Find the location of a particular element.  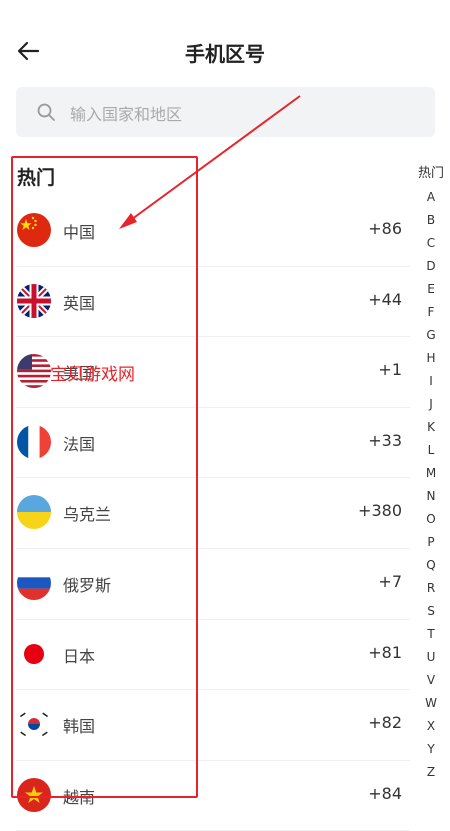

japan-flag-icon is located at coordinates (34, 653).